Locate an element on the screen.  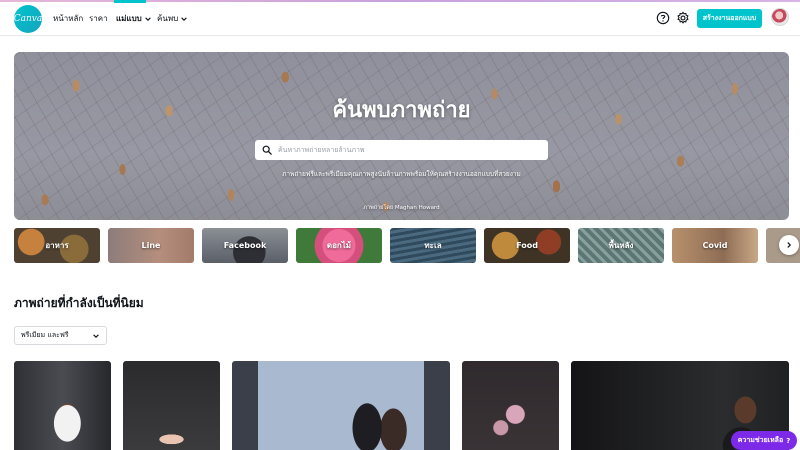
category-label: พื้นหลัง is located at coordinates (621, 245).